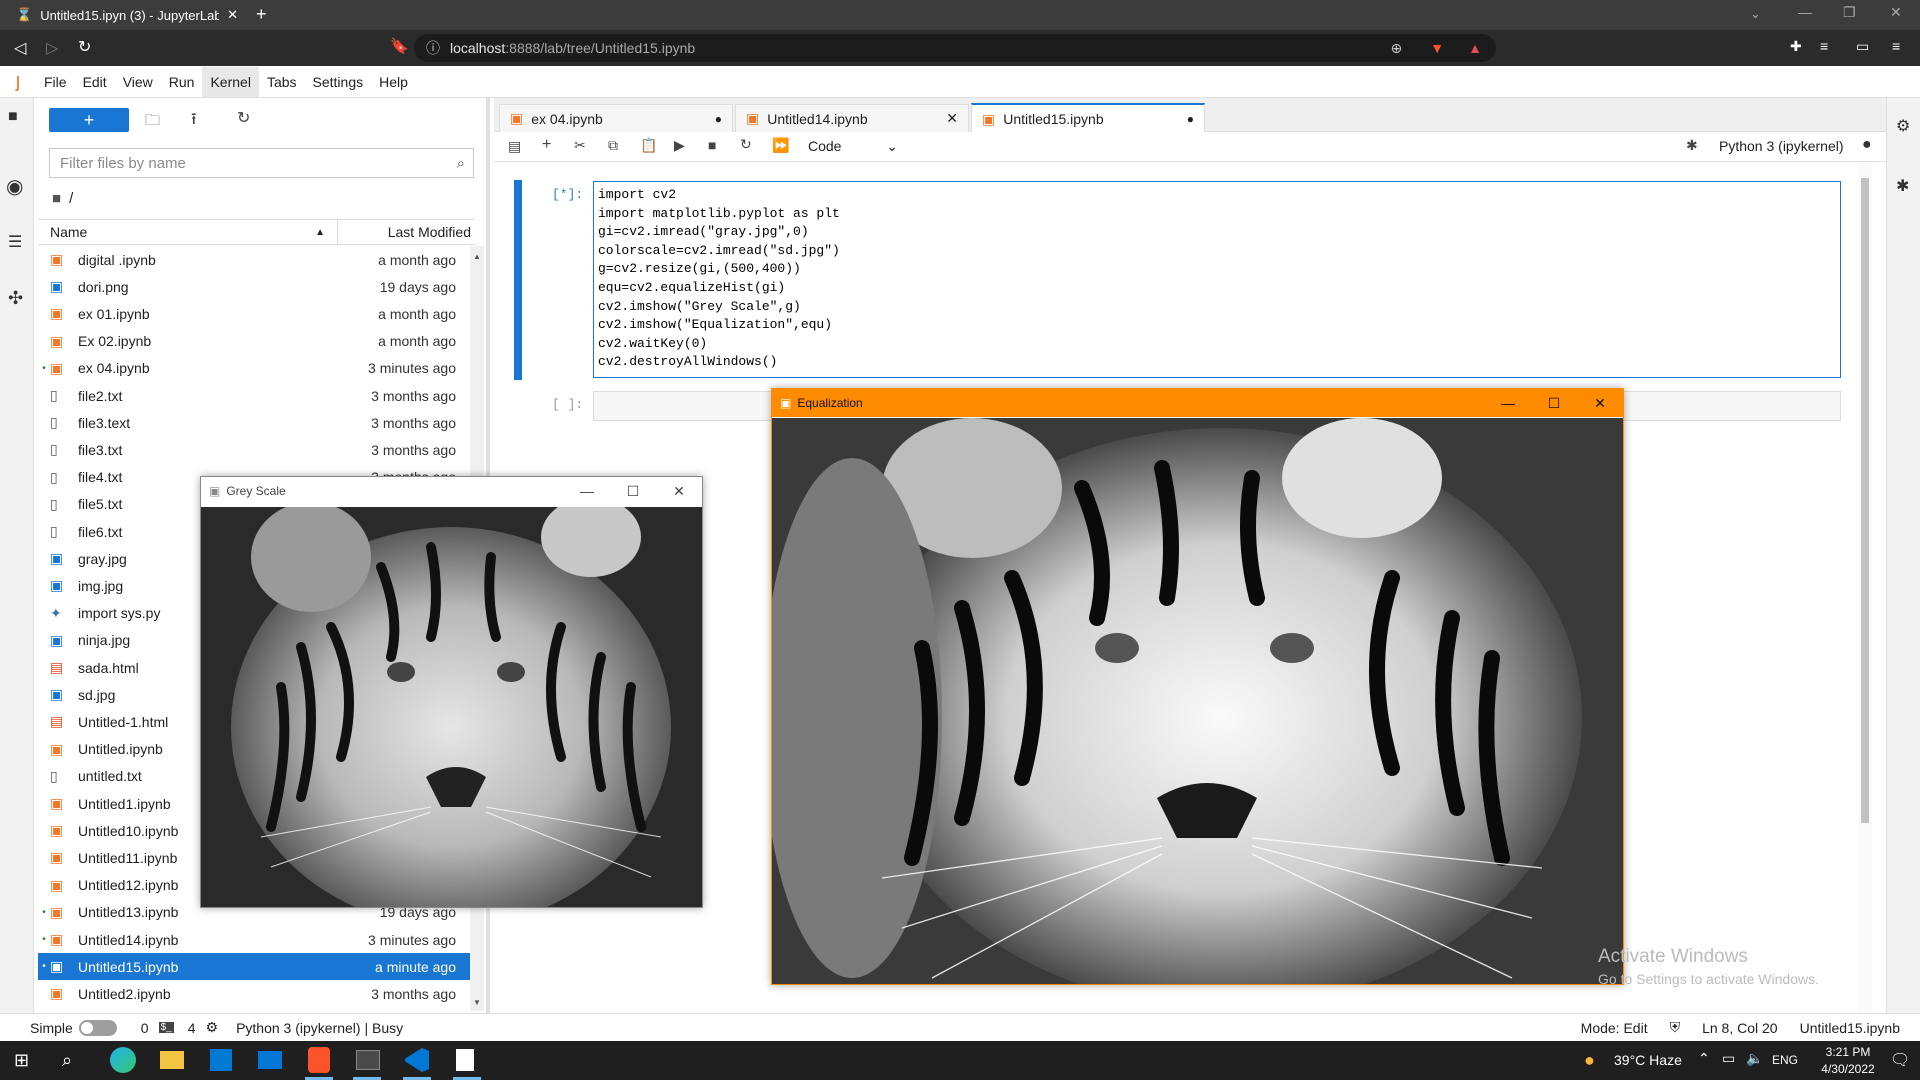  Describe the element at coordinates (1865, 587) in the screenshot. I see `notebook-scrollbar` at that location.